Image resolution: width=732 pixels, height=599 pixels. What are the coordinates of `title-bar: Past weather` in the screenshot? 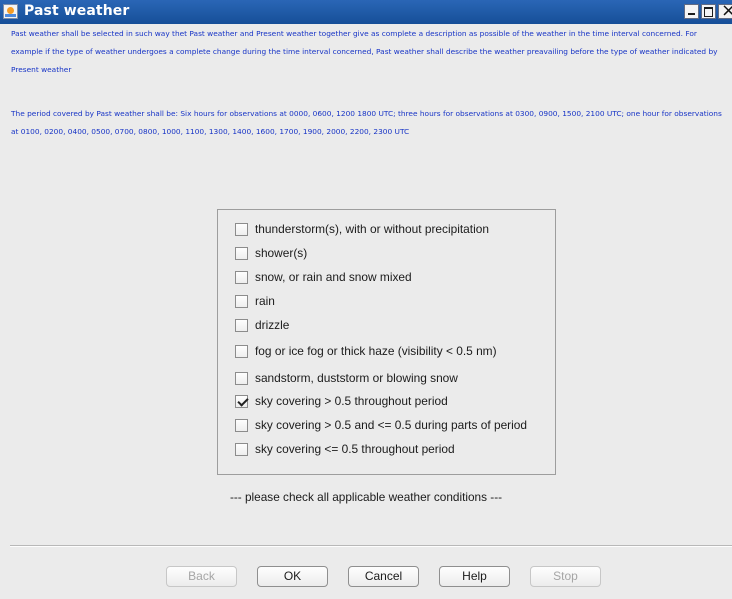 It's located at (366, 12).